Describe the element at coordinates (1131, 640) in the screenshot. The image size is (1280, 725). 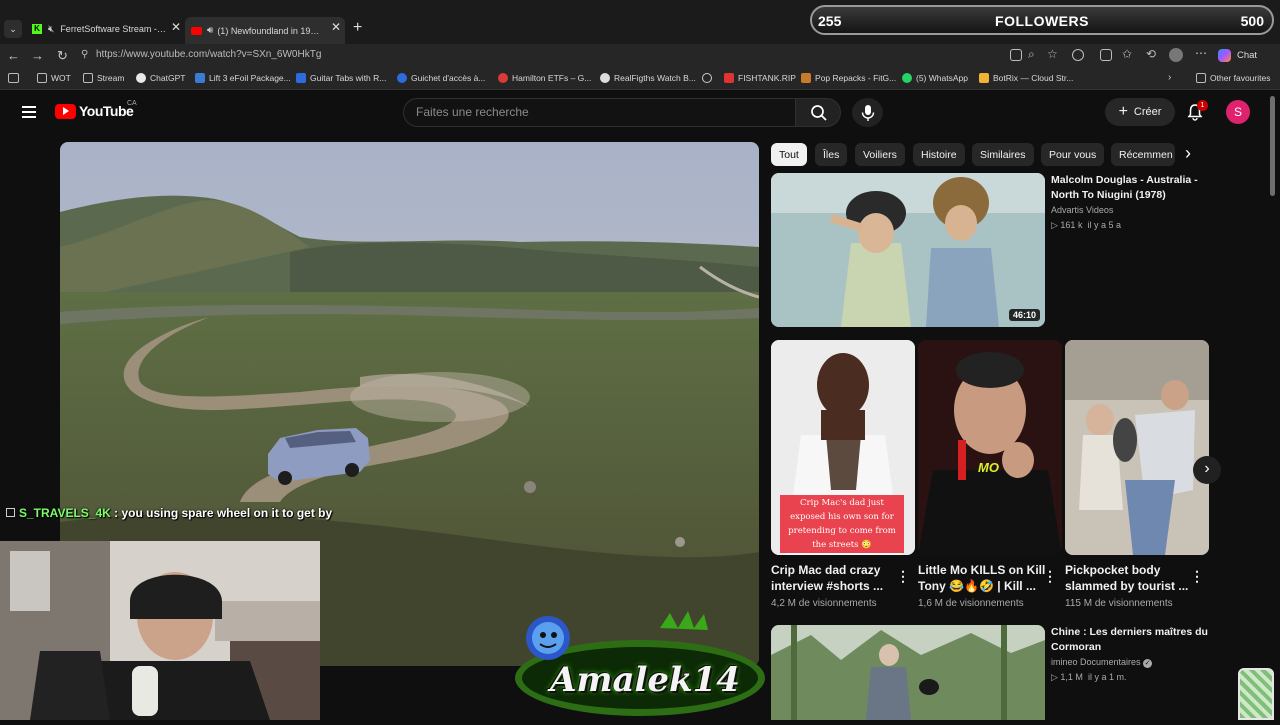
I see `video-title: Chine : Les derniers maîtres du Cormoran` at that location.